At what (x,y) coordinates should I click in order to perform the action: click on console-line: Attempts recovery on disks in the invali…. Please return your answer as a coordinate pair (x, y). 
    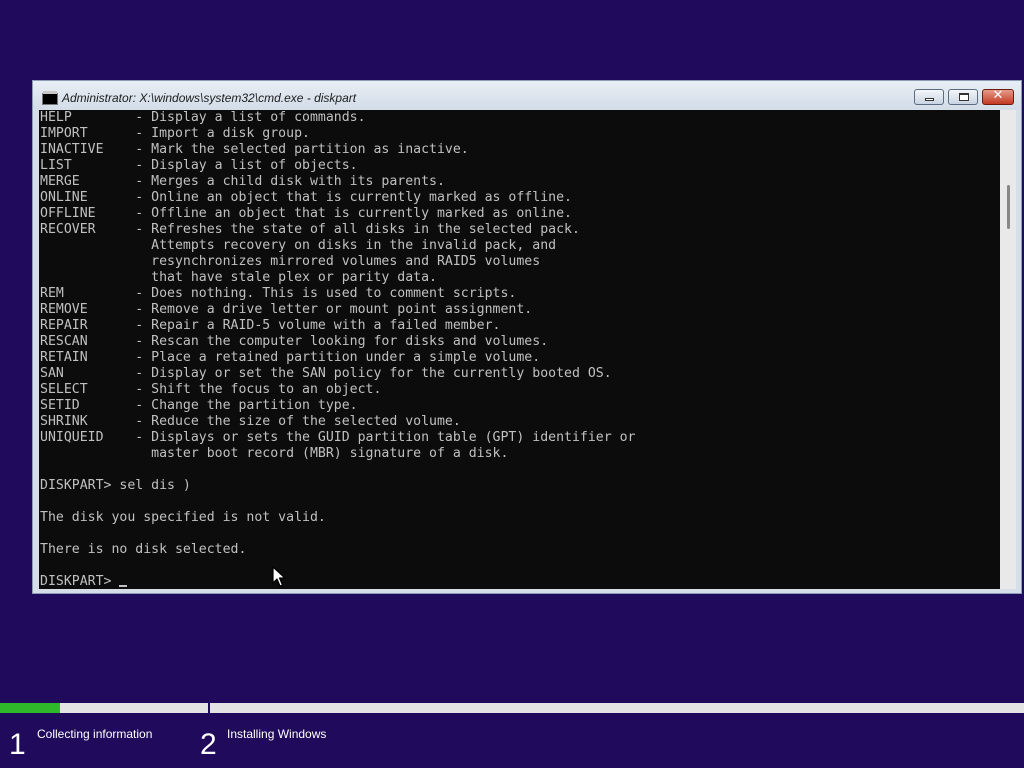
    Looking at the image, I should click on (298, 245).